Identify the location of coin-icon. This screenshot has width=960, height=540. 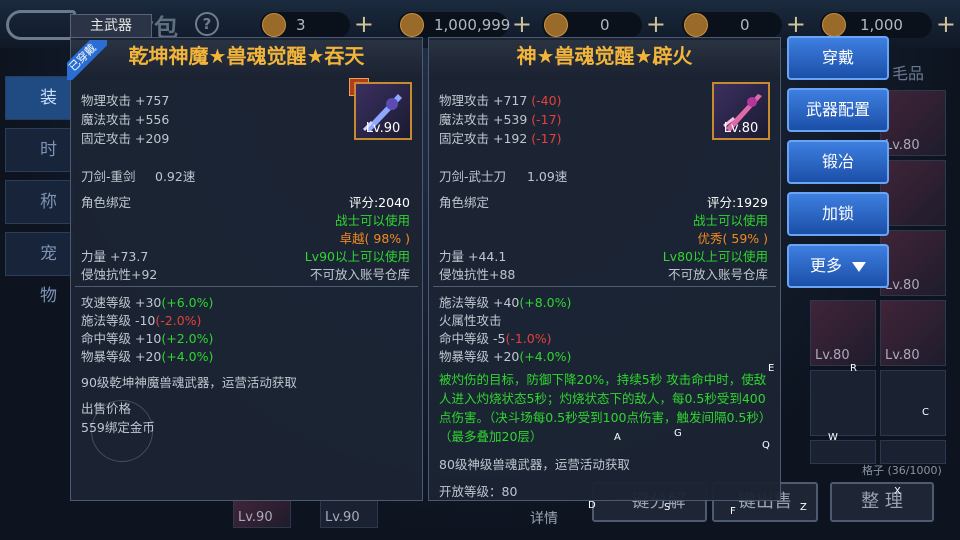
(696, 25).